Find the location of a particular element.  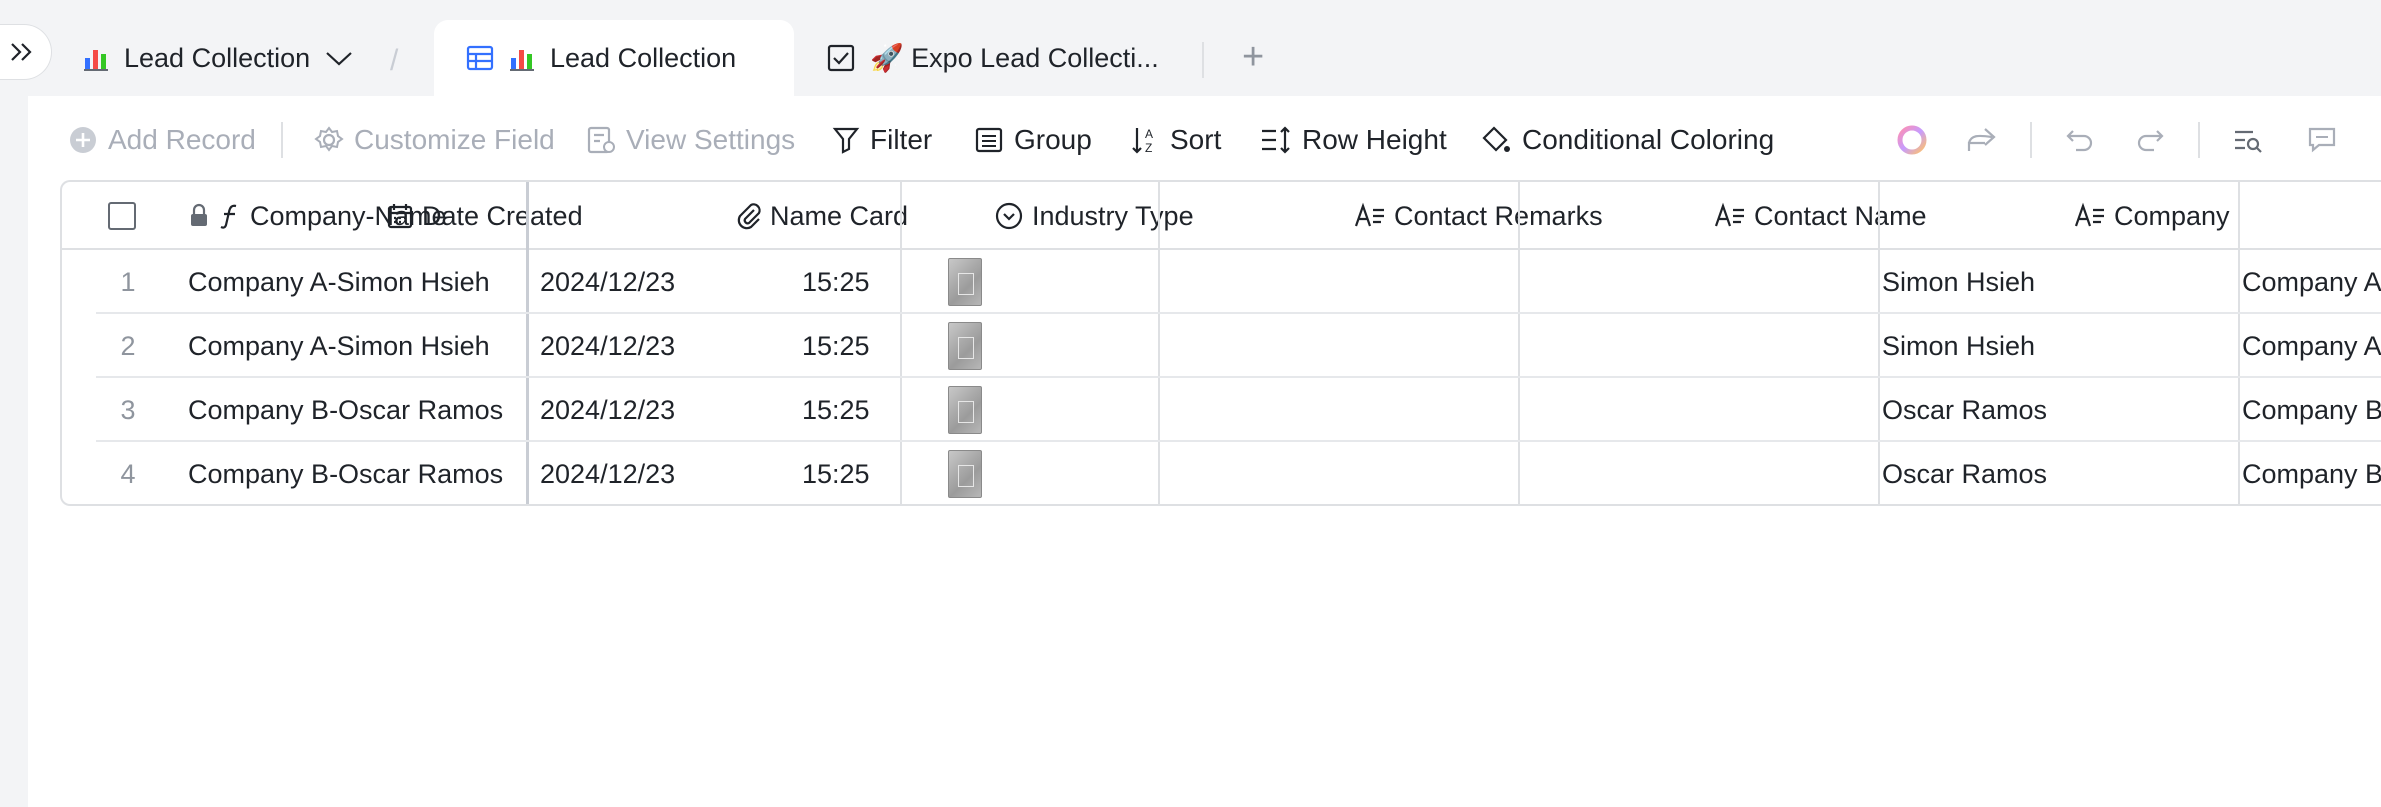

row-height-button: Row Height is located at coordinates (1353, 140).